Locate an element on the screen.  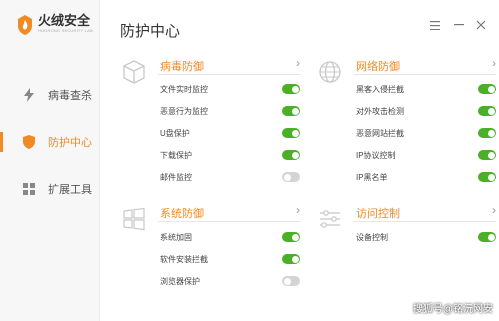
setting-row: IP黑名单 is located at coordinates (426, 177).